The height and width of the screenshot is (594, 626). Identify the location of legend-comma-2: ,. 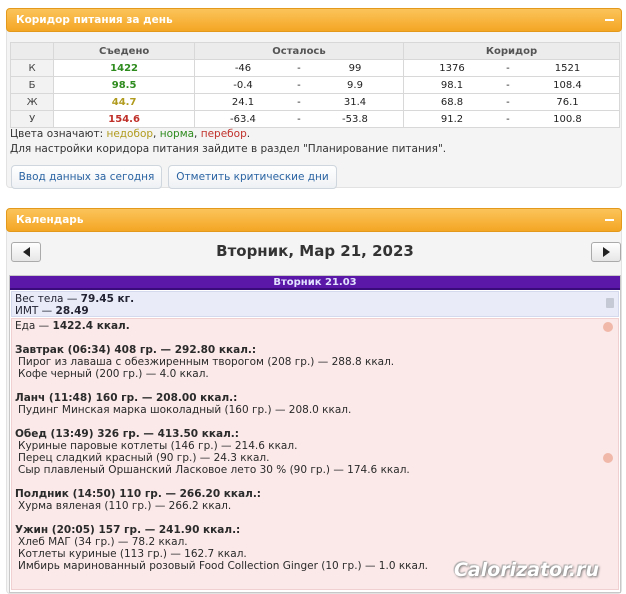
(197, 134).